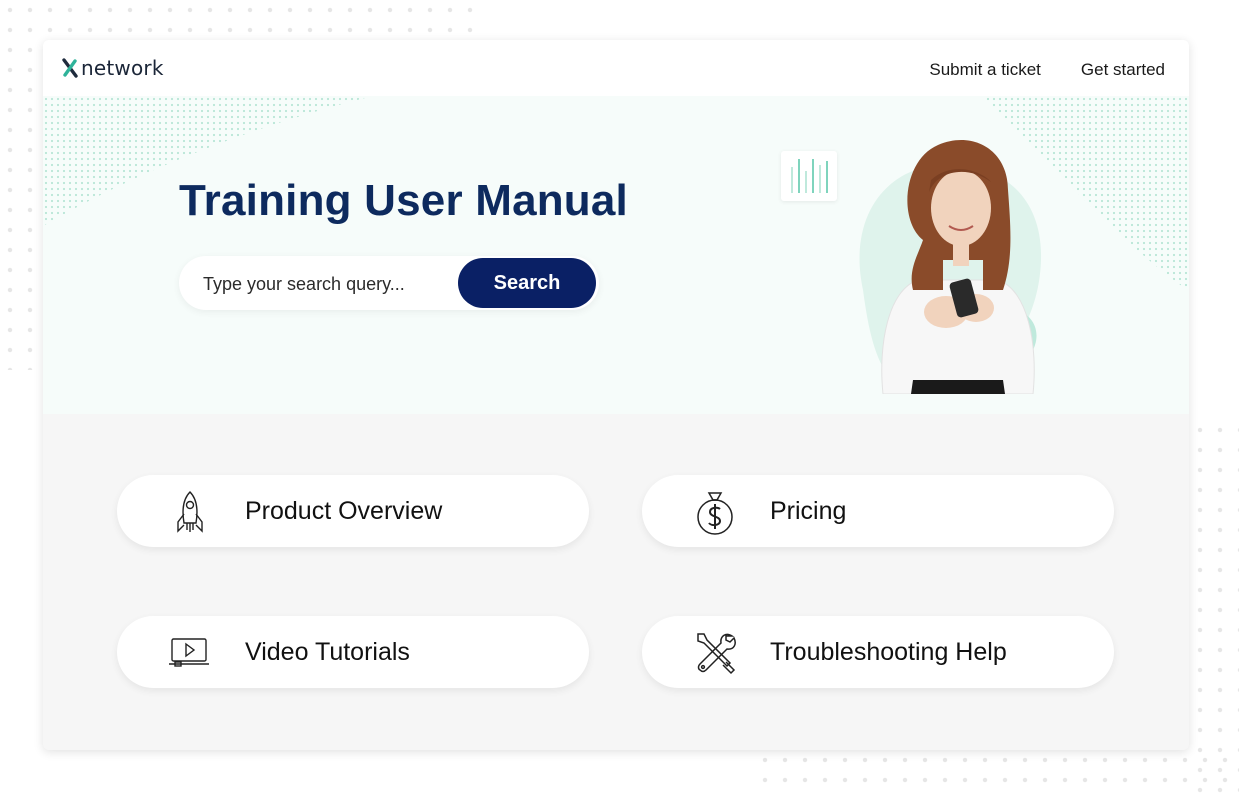 This screenshot has height=797, width=1239. Describe the element at coordinates (344, 511) in the screenshot. I see `tile-label: Product Overview` at that location.